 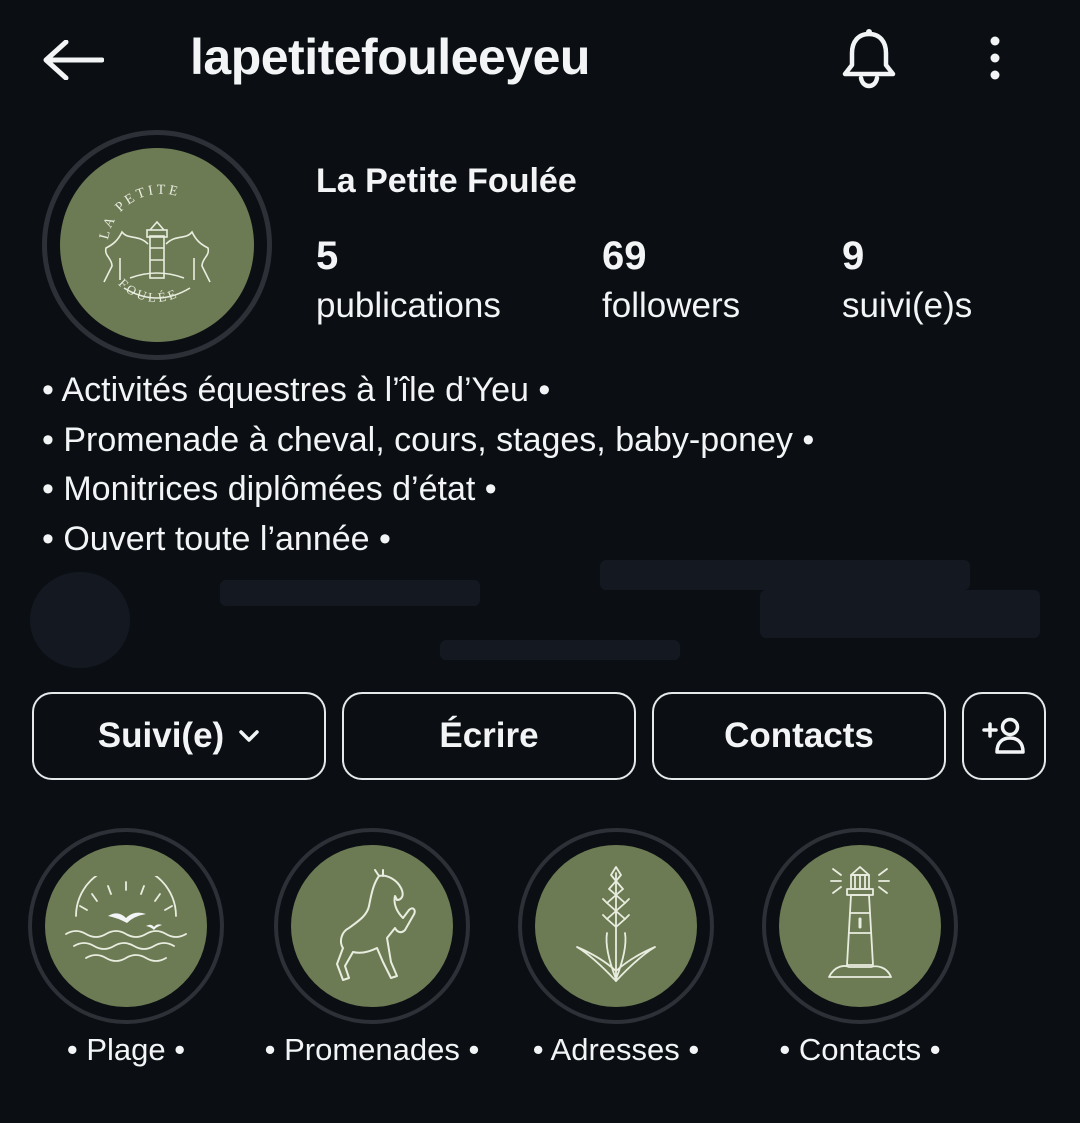 I want to click on logo-text-bottom: FOULÉE, so click(x=148, y=291).